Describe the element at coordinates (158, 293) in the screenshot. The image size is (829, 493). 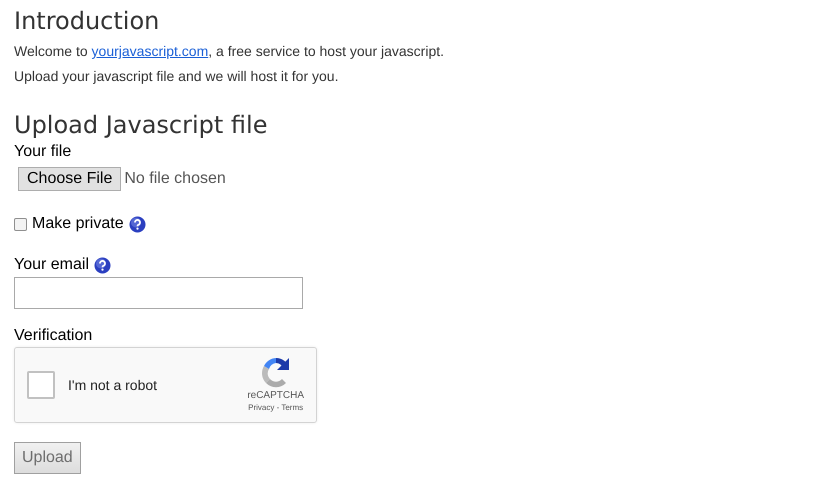
I see `email-field` at that location.